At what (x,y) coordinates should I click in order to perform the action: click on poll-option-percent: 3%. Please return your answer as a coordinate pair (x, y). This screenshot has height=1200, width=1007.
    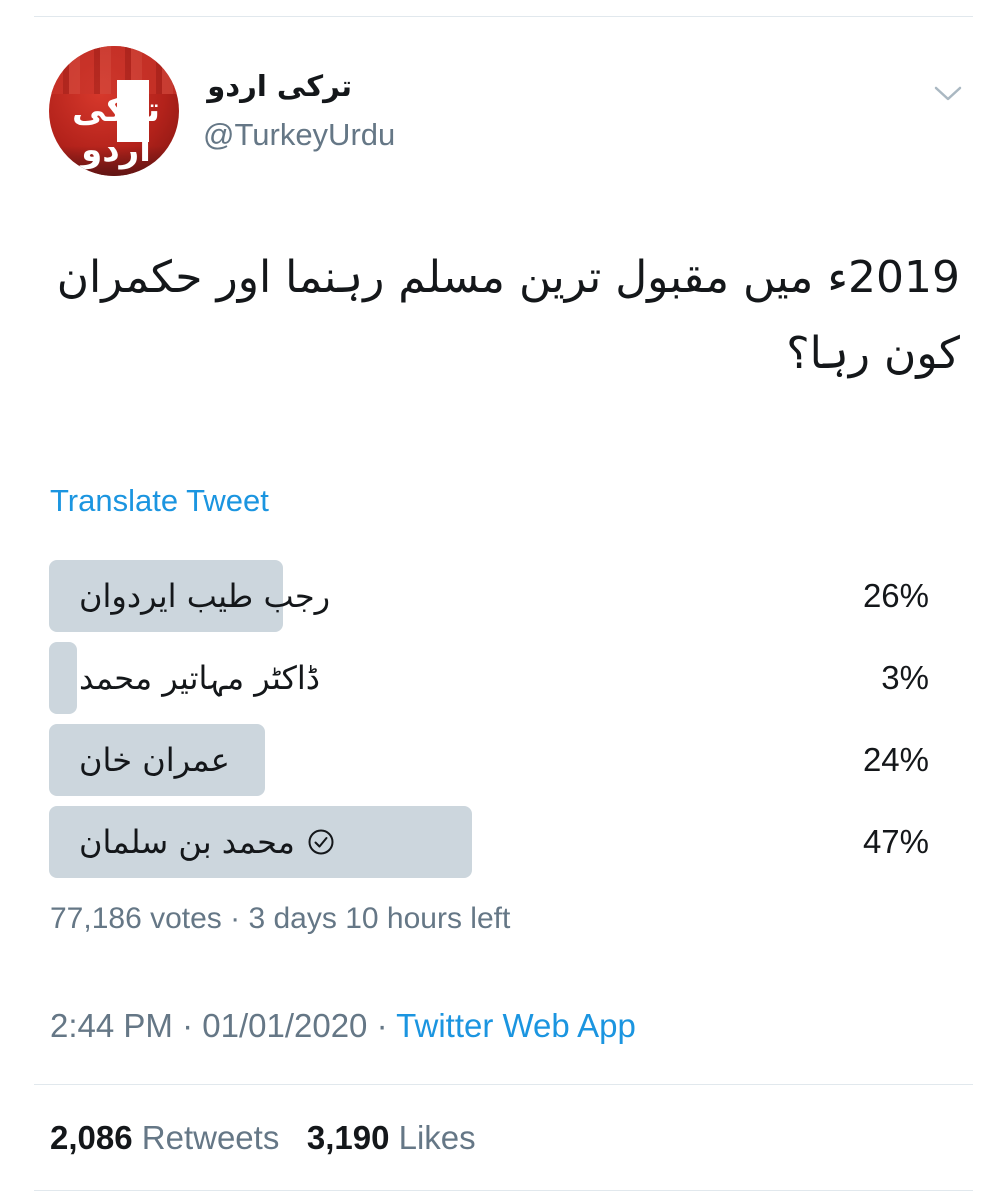
    Looking at the image, I should click on (905, 677).